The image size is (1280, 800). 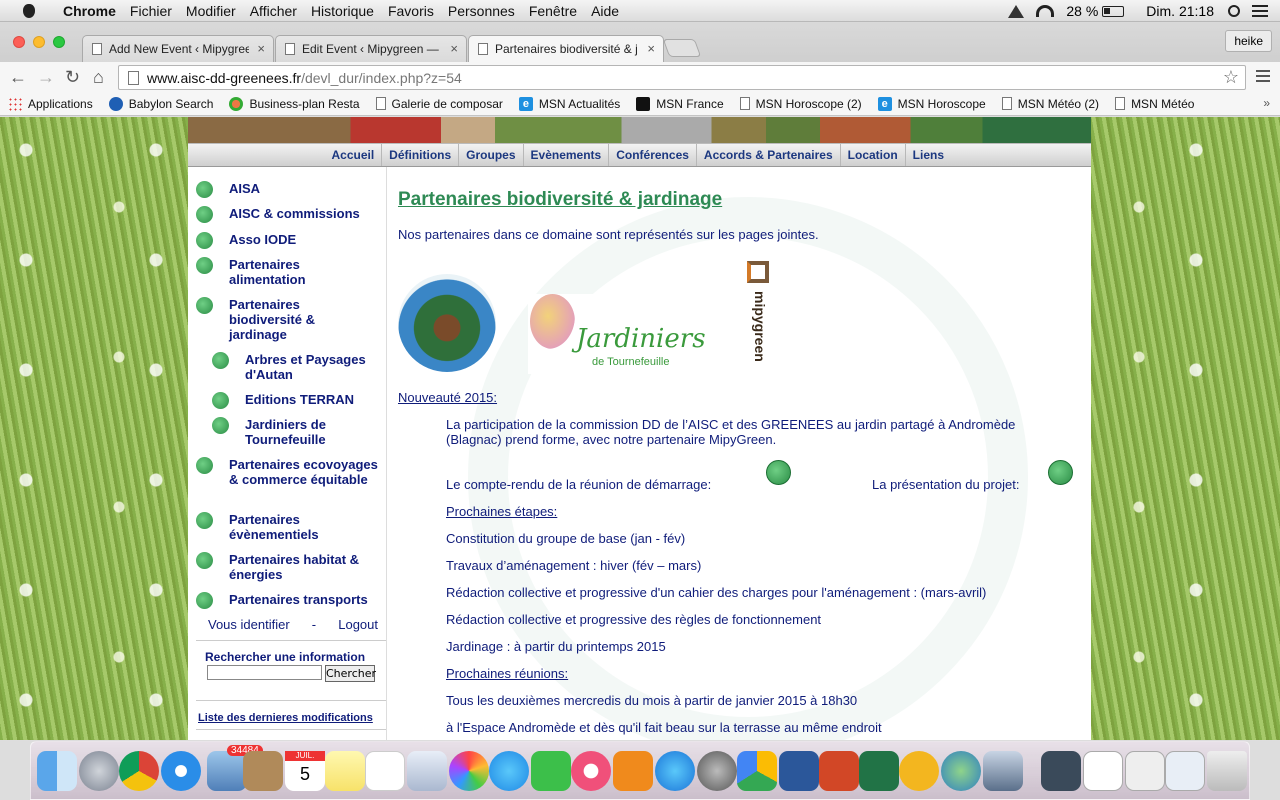 I want to click on chrome-menu-icon, so click(x=1263, y=76).